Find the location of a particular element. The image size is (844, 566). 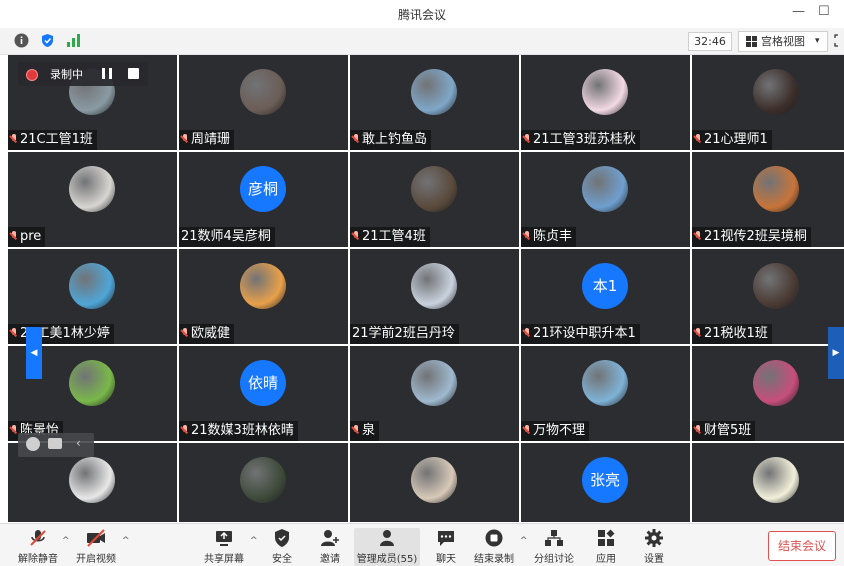

participant-name-tag: 陈贞丰 is located at coordinates (549, 237).